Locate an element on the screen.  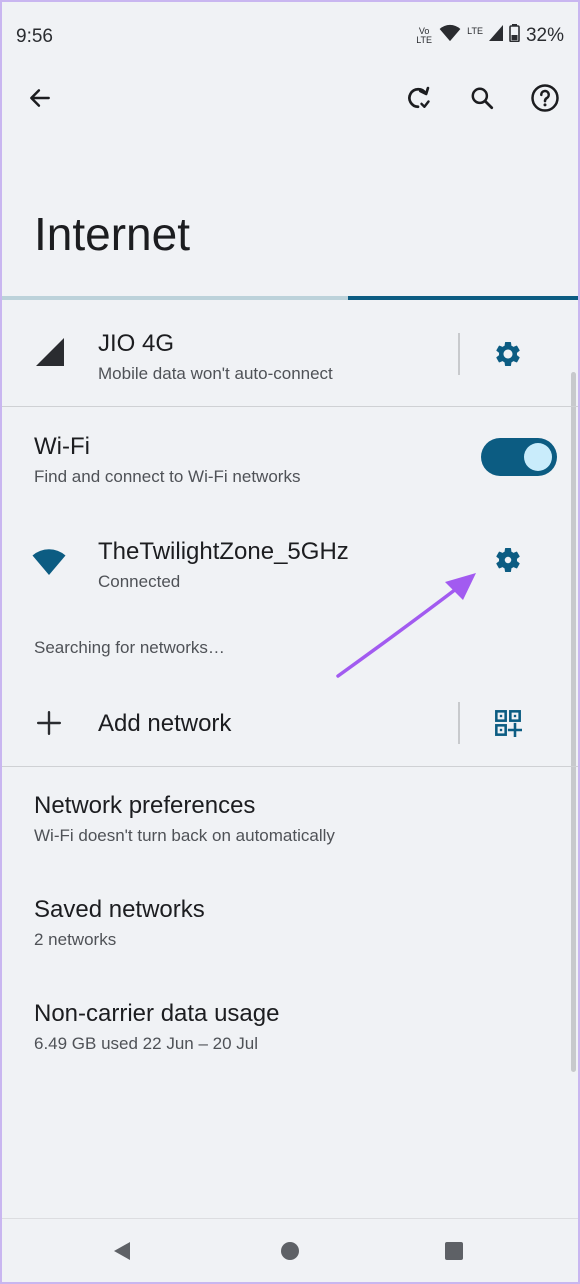
refresh-icon is located at coordinates (419, 97).